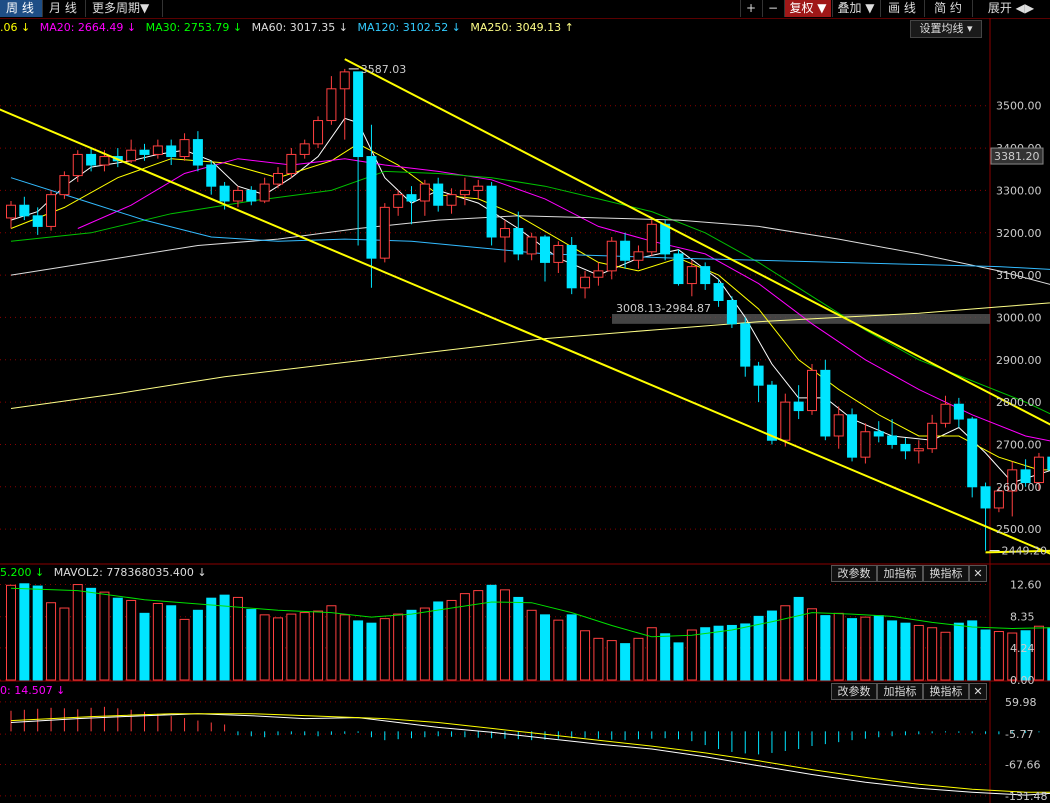 This screenshot has width=1050, height=803. What do you see at coordinates (1019, 529) in the screenshot?
I see `price-tick-label: 2500.00` at bounding box center [1019, 529].